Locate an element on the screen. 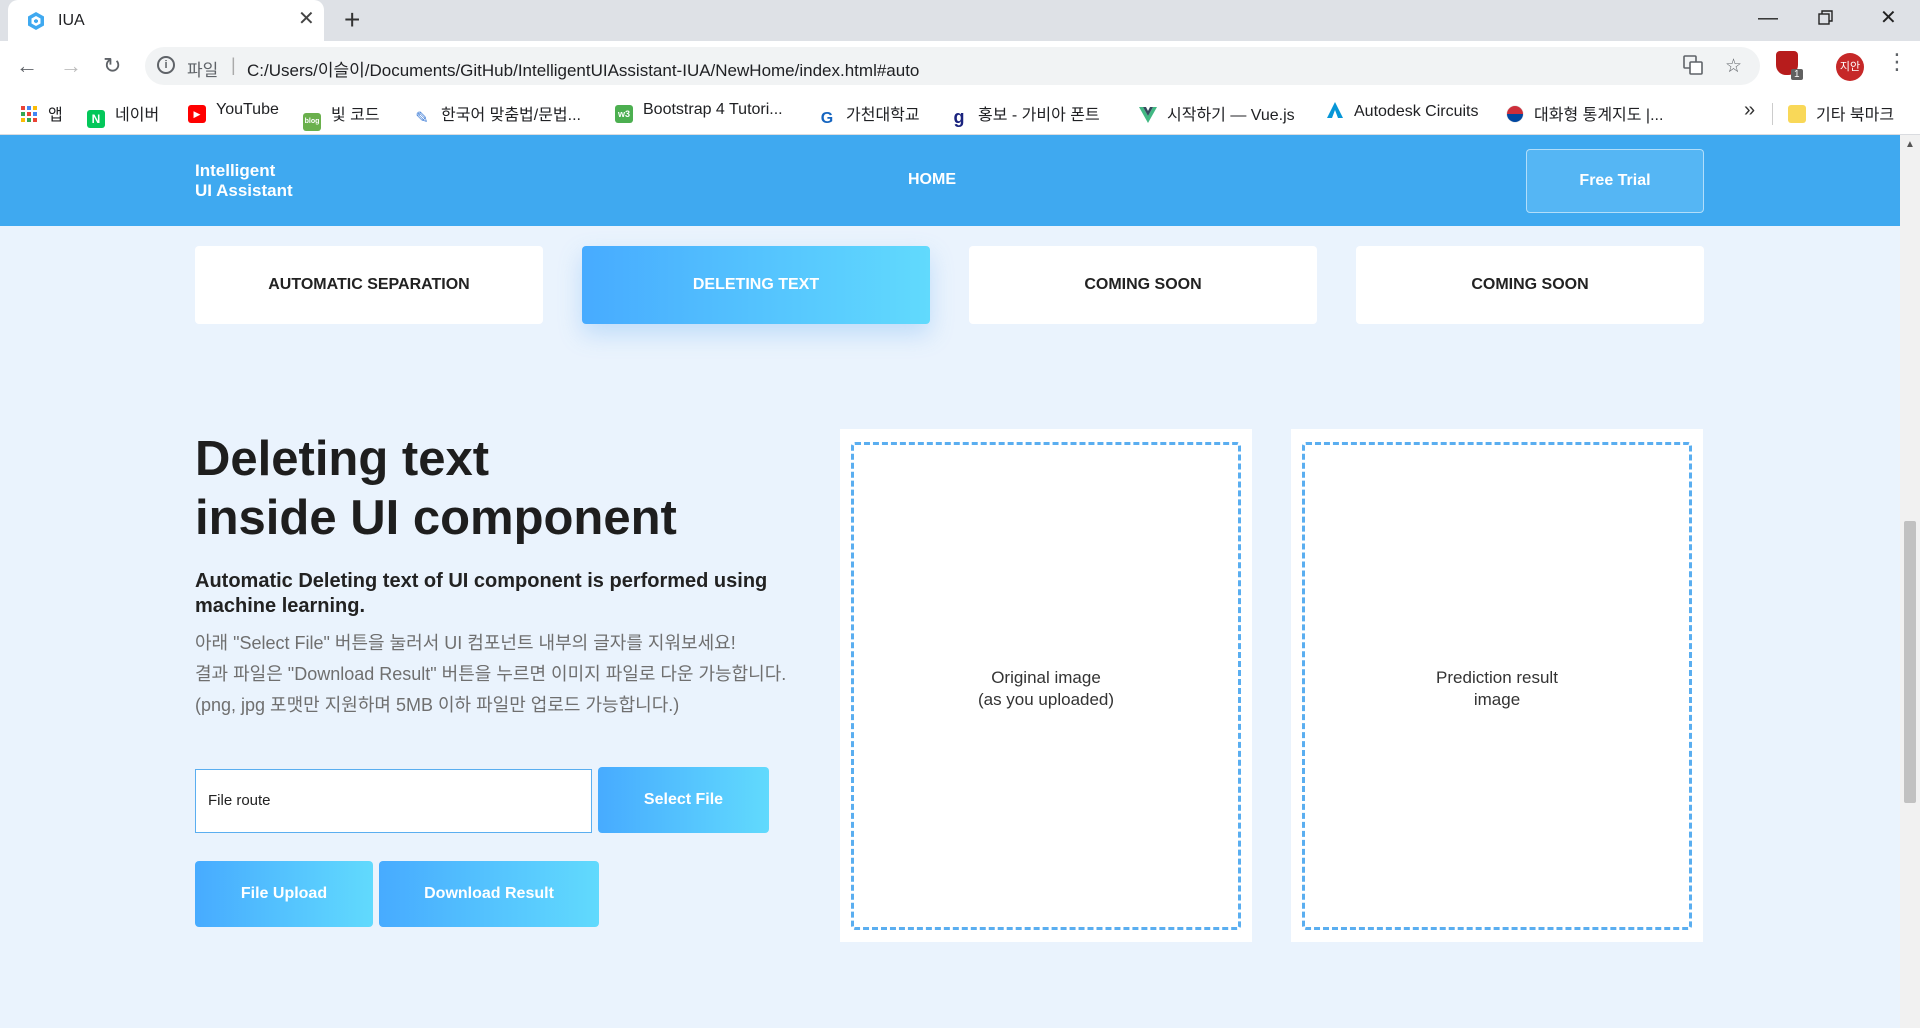 The image size is (1920, 1028). folder-icon is located at coordinates (1797, 114).